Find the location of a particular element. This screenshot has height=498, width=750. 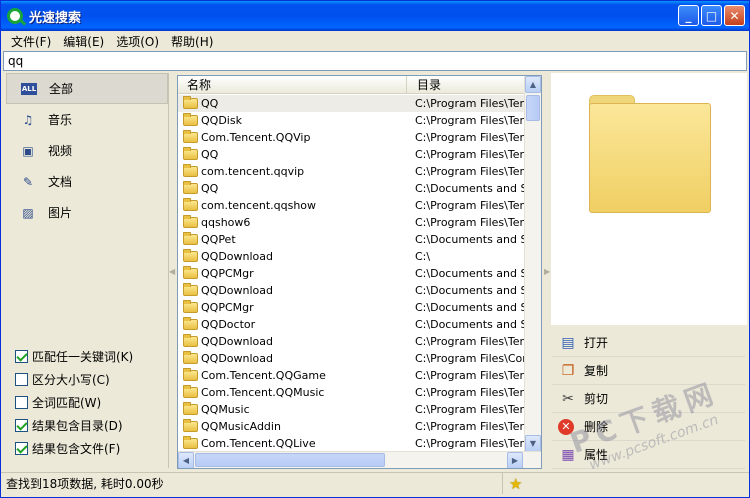

action-panel: ▤ 打开 ❐ 复制 ✂ 剪切 ✕ 删除 ▦ 属性 is located at coordinates (648, 399).